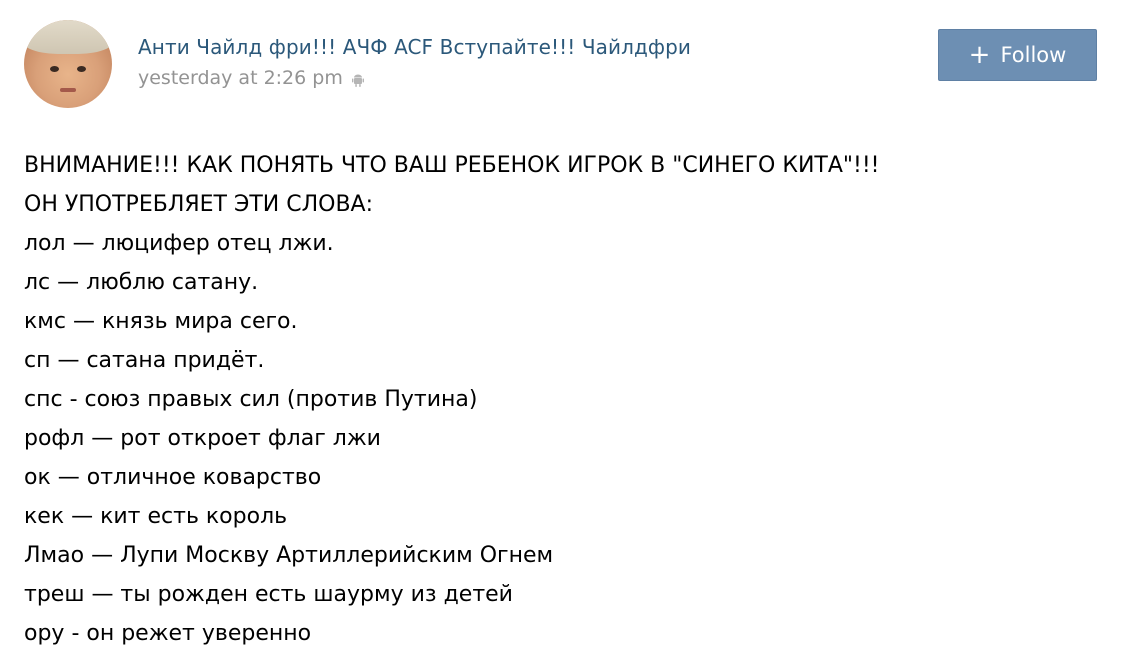 The image size is (1121, 666). What do you see at coordinates (54, 69) in the screenshot?
I see `avatar-eye-left` at bounding box center [54, 69].